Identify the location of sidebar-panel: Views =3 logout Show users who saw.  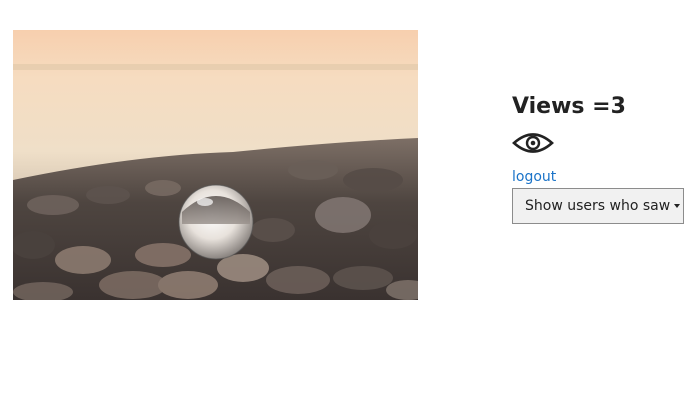
(602, 158).